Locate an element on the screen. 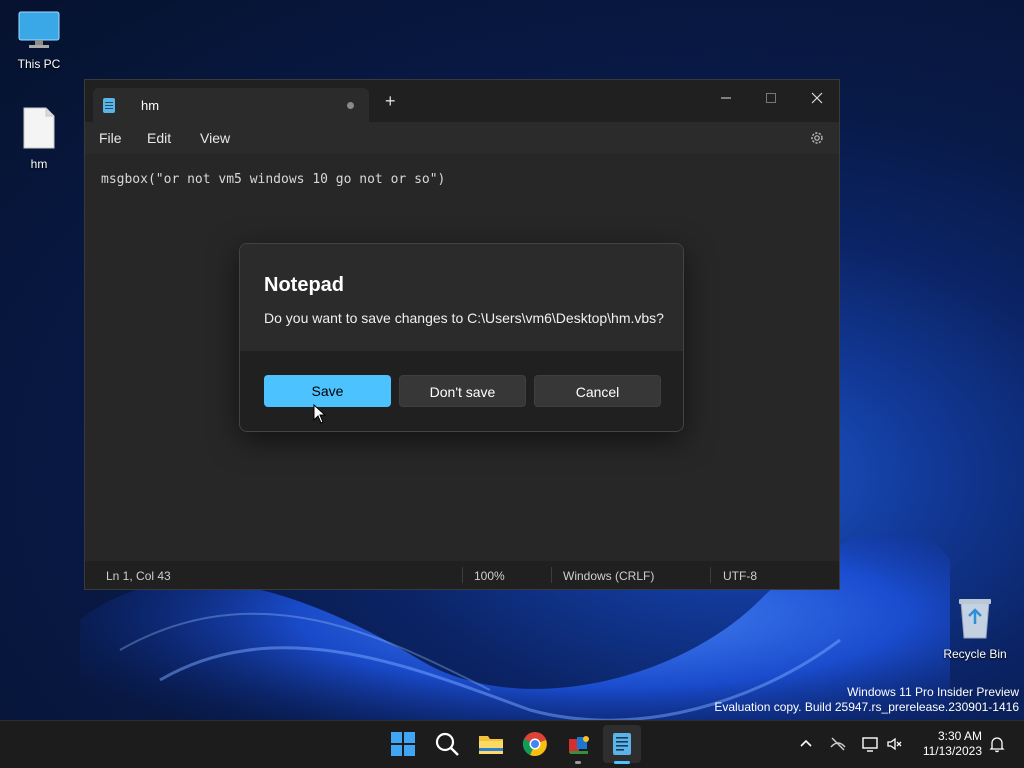 The width and height of the screenshot is (1024, 768). close-icon is located at coordinates (817, 98).